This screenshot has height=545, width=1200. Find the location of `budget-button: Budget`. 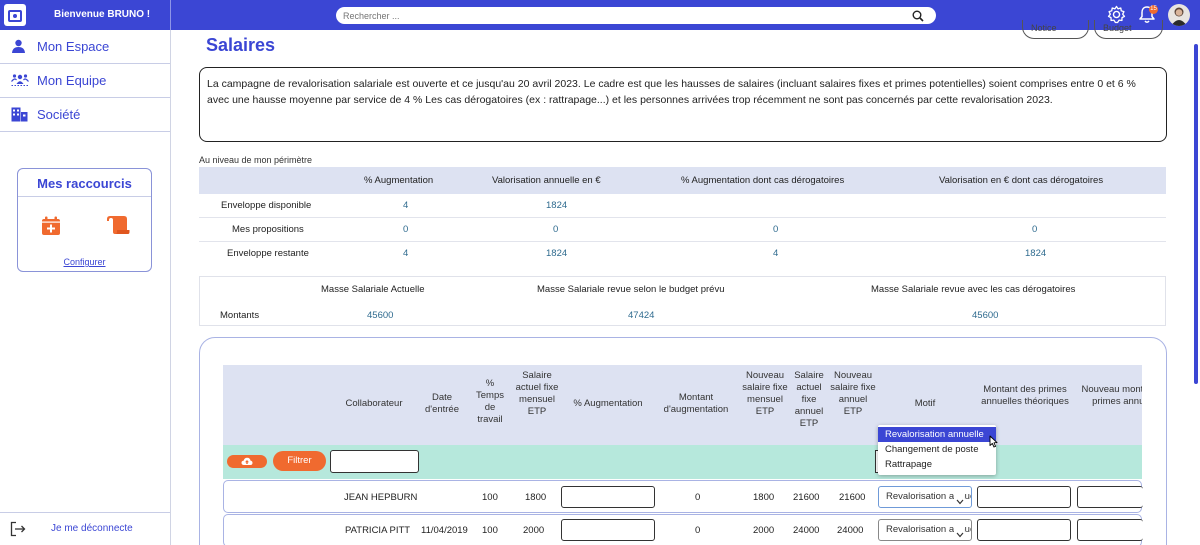

budget-button: Budget is located at coordinates (1128, 29).